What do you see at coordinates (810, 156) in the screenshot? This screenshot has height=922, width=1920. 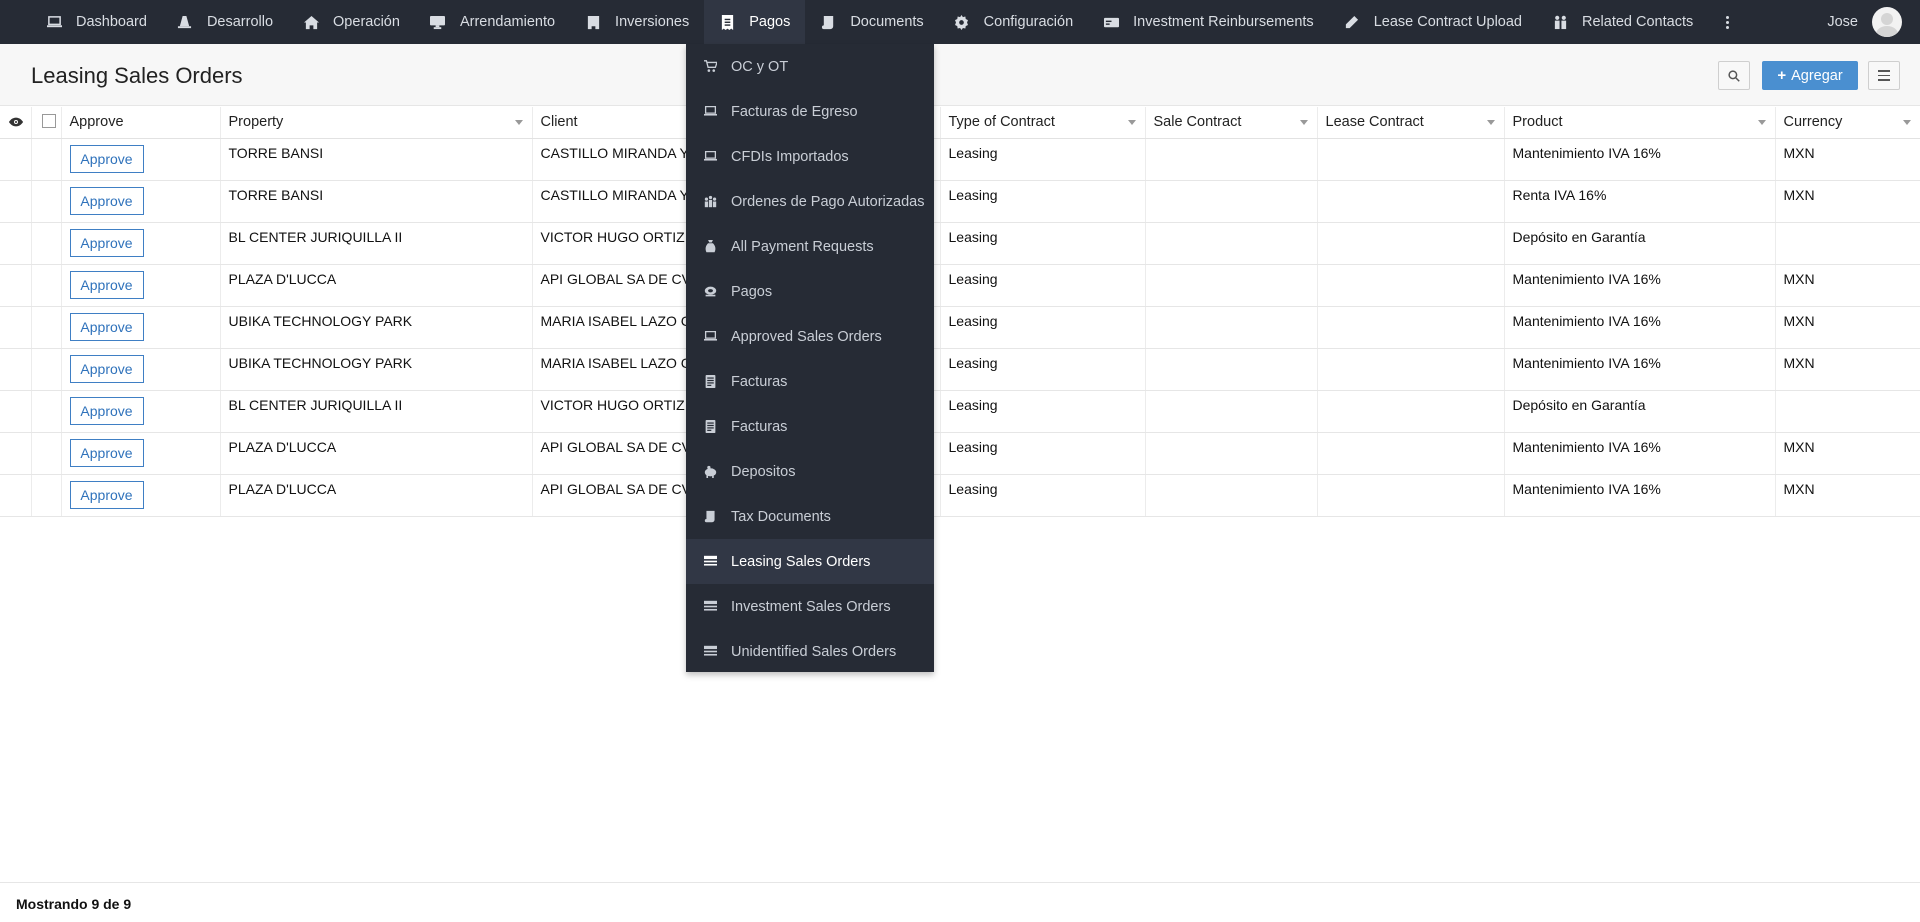 I see `menu-cfdis-importados: CFDIs Importados` at bounding box center [810, 156].